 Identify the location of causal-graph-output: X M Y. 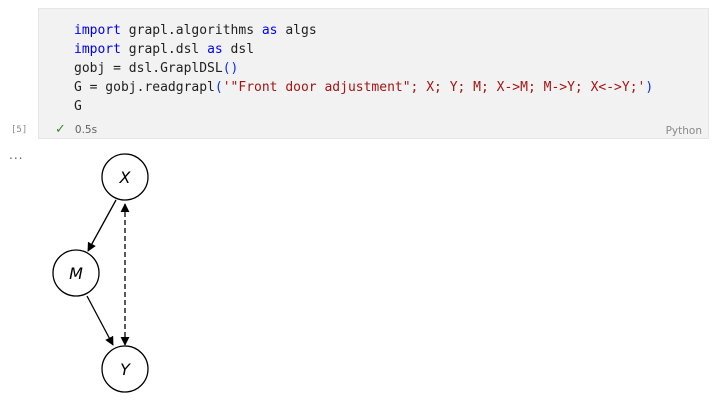
(100, 273).